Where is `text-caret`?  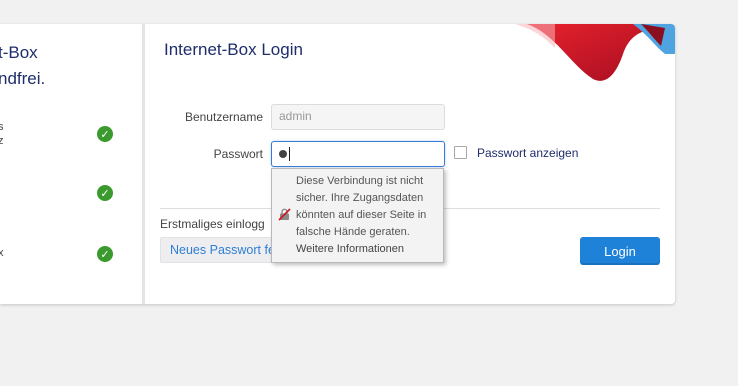
text-caret is located at coordinates (289, 154).